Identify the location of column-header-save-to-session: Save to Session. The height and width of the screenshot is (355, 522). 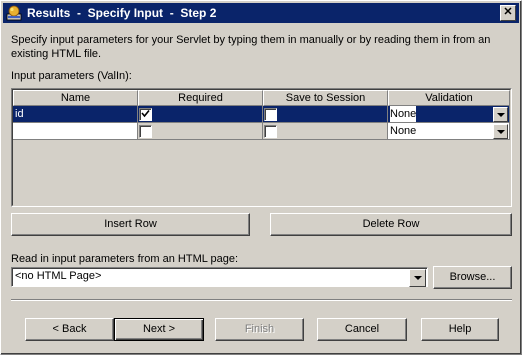
(325, 98).